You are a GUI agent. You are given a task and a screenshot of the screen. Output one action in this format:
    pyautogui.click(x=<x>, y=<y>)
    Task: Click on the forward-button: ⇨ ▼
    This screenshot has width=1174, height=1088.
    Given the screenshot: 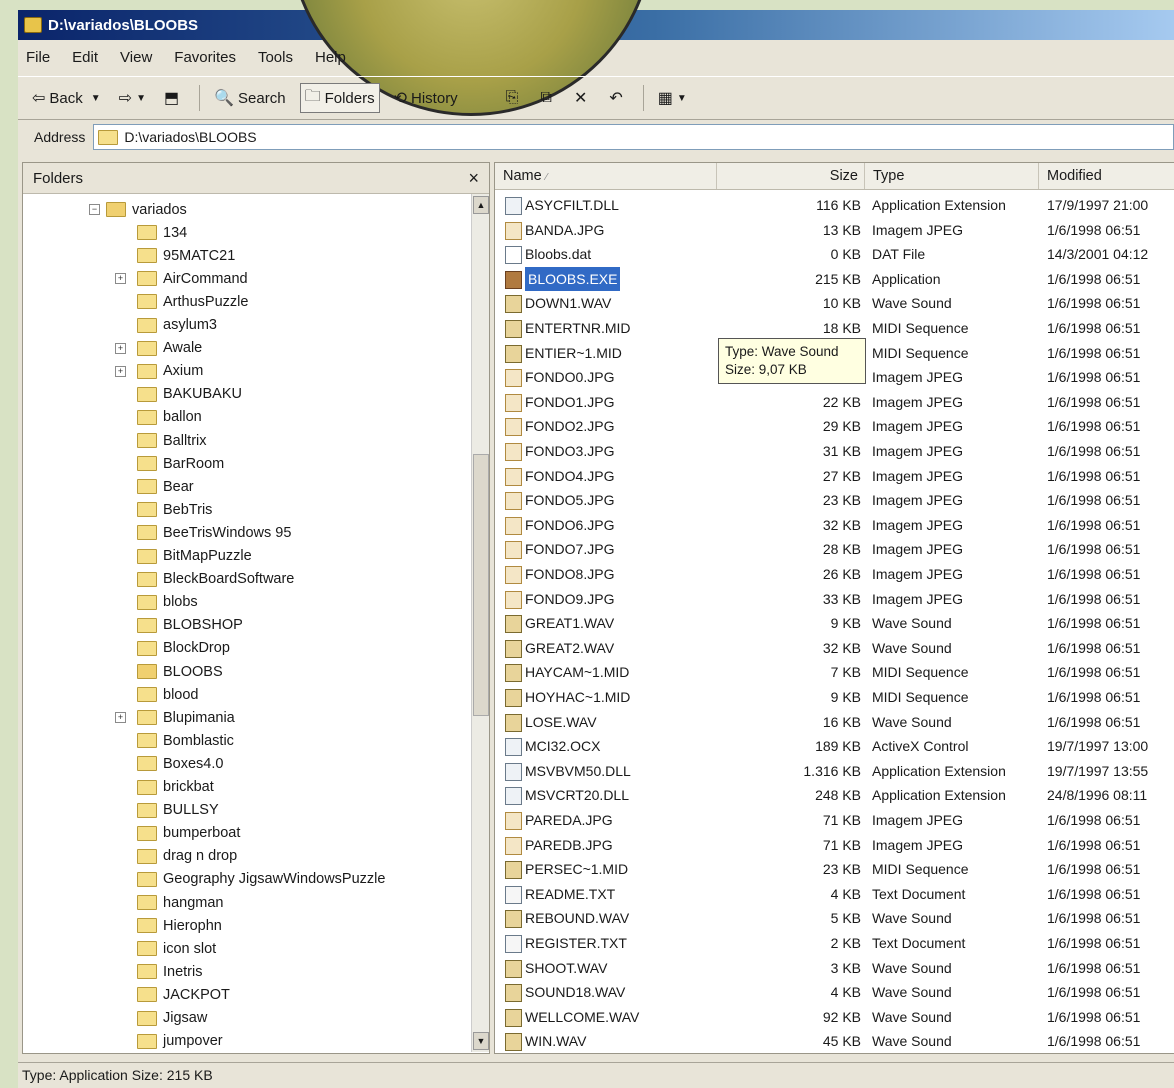 What is the action you would take?
    pyautogui.click(x=132, y=98)
    